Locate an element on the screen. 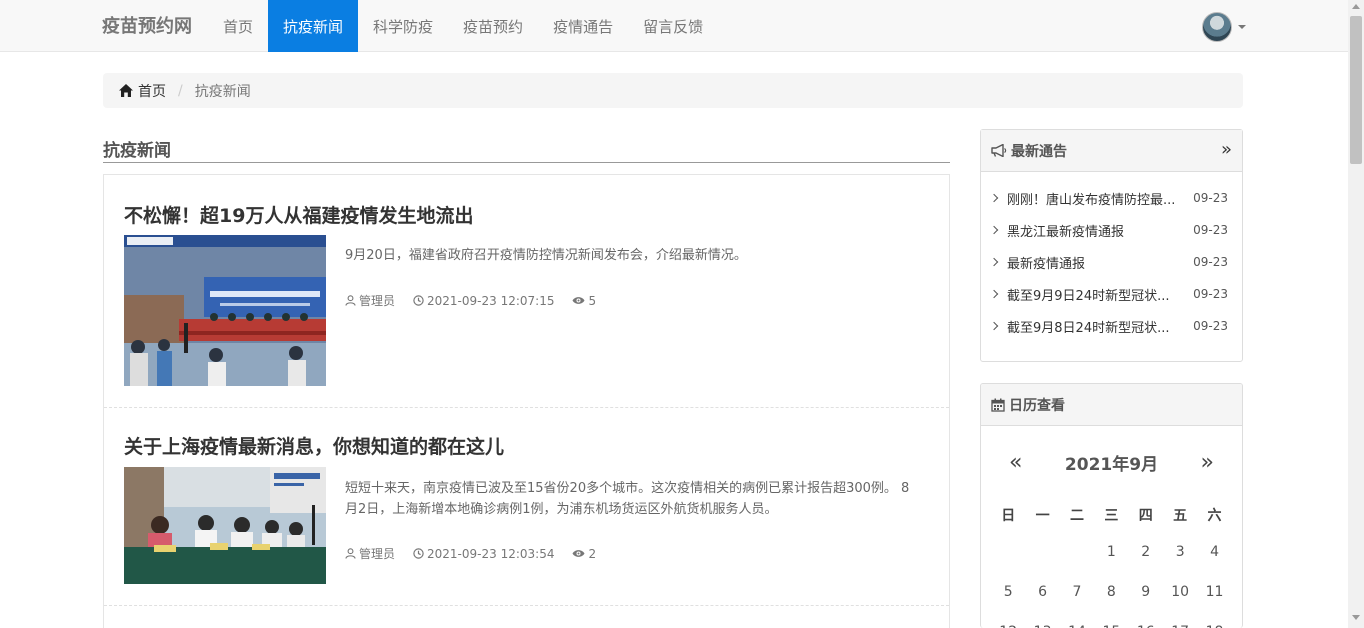 The image size is (1364, 628). scroll-down-arrow-icon is located at coordinates (1356, 617).